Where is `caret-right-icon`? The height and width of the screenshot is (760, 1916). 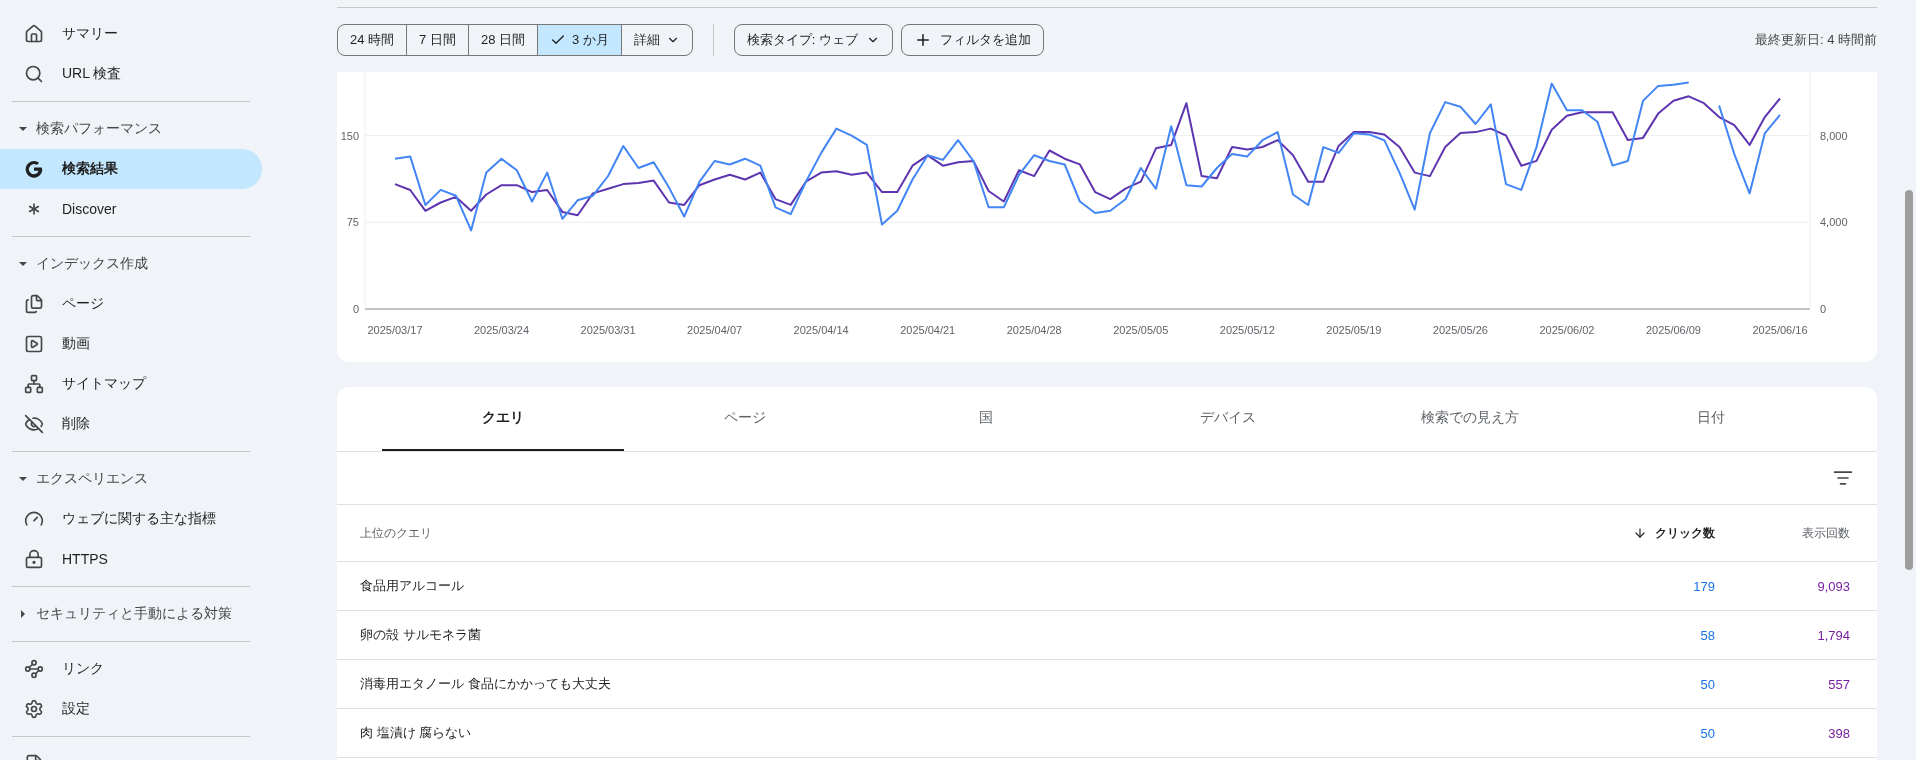
caret-right-icon is located at coordinates (23, 614).